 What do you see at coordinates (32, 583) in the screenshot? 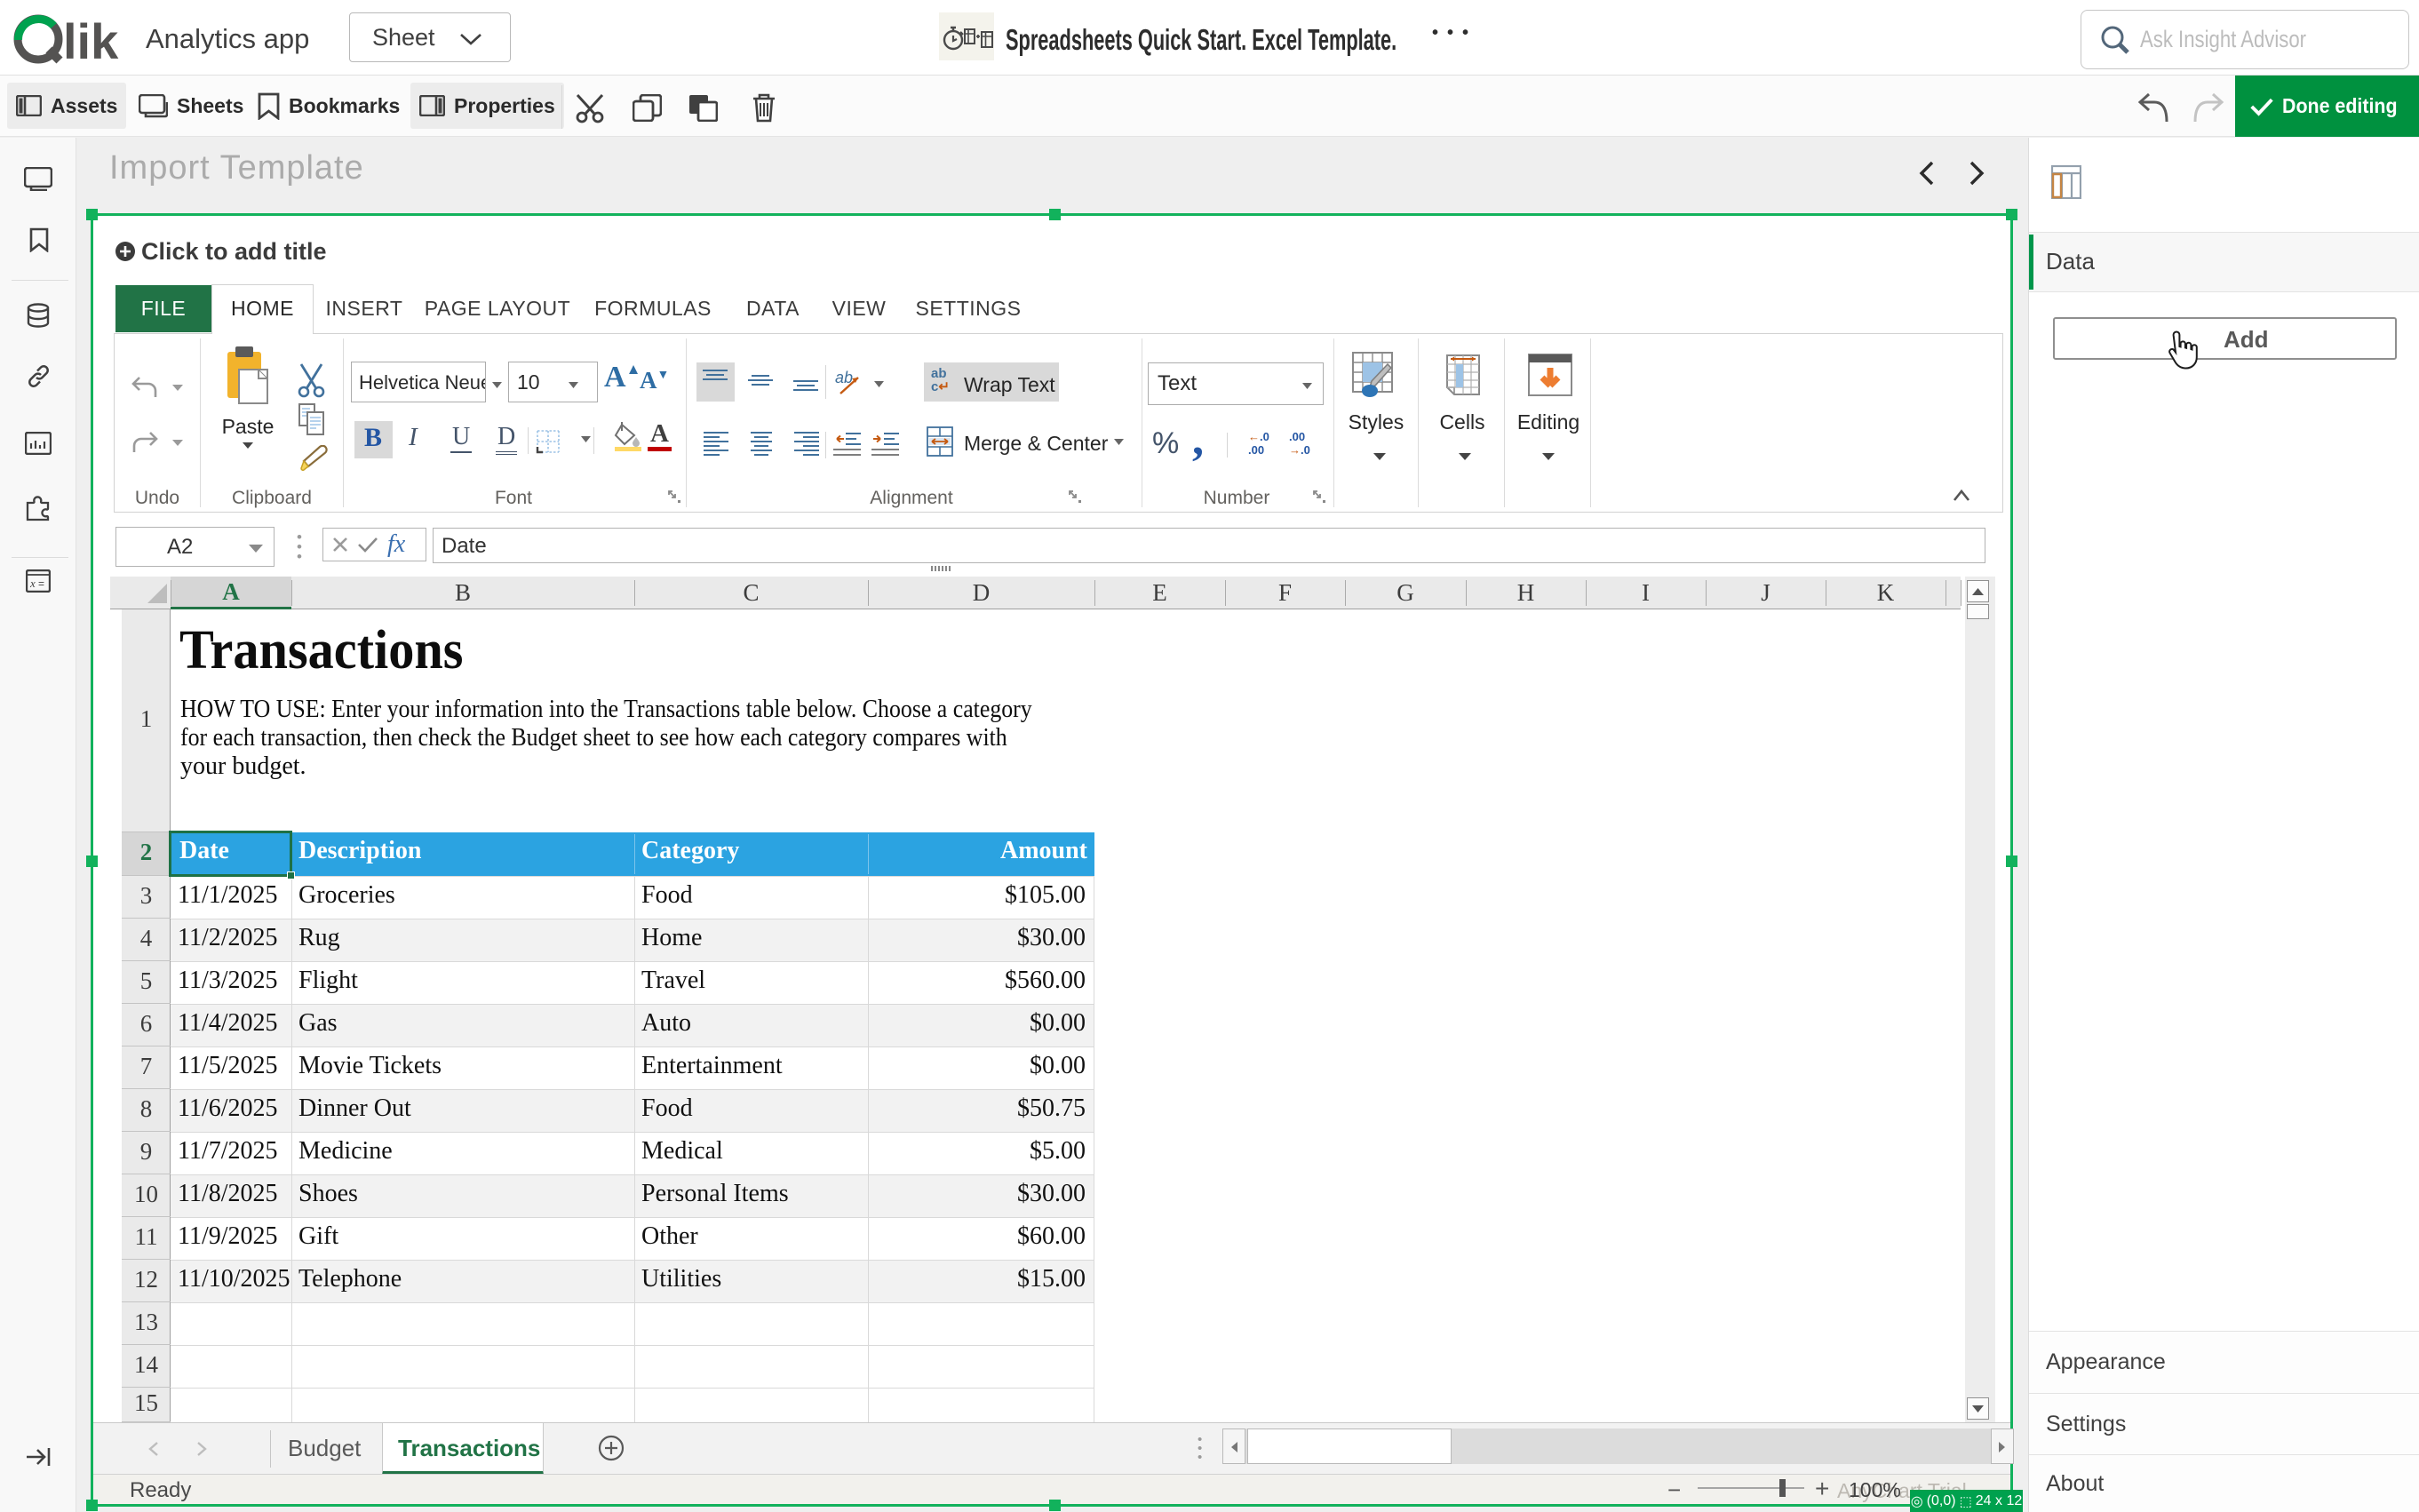
I see `svg-text: x` at bounding box center [32, 583].